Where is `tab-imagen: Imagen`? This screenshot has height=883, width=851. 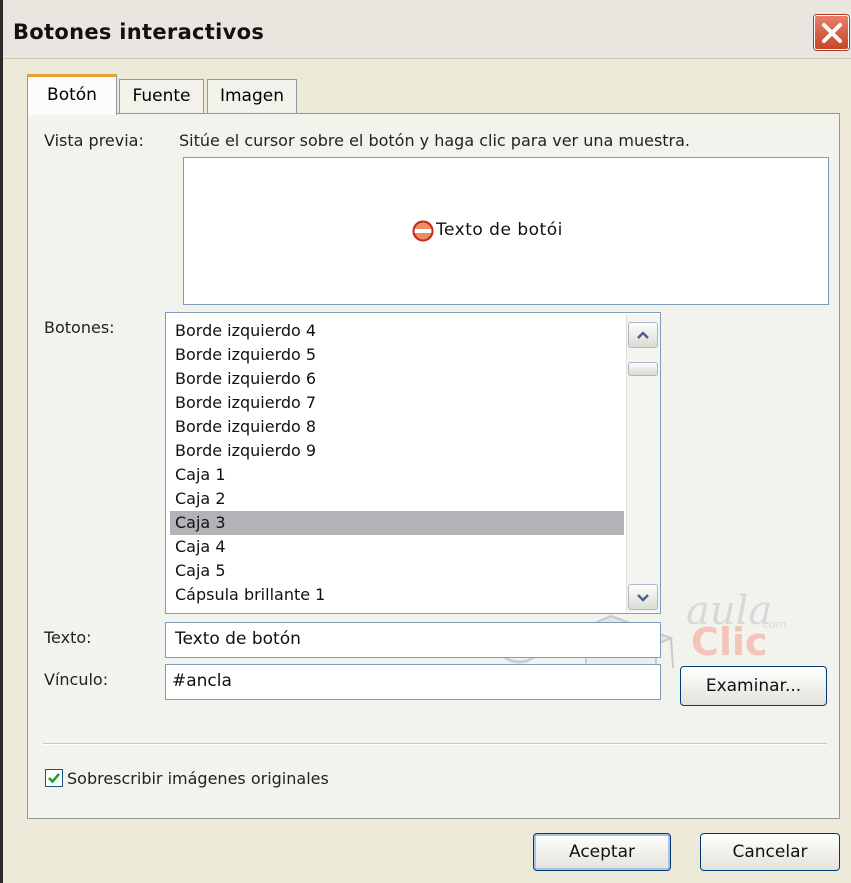
tab-imagen: Imagen is located at coordinates (252, 96).